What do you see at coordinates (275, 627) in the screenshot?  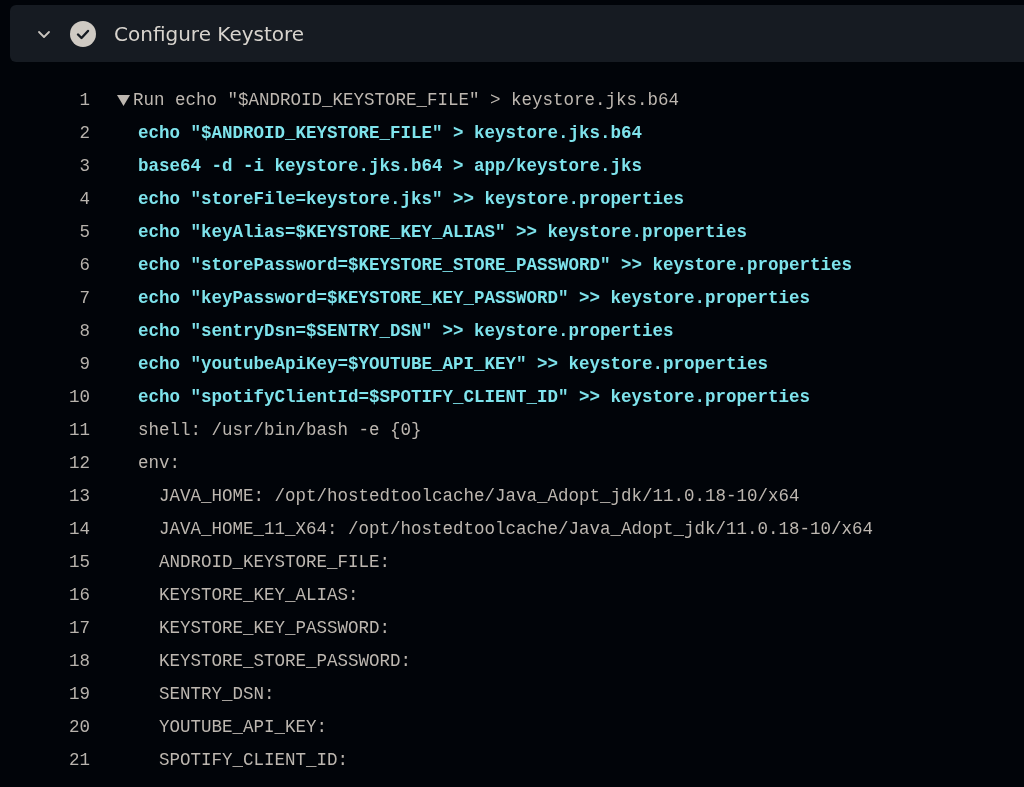 I see `log-line: KEYSTORE_KEY_PASSWORD:` at bounding box center [275, 627].